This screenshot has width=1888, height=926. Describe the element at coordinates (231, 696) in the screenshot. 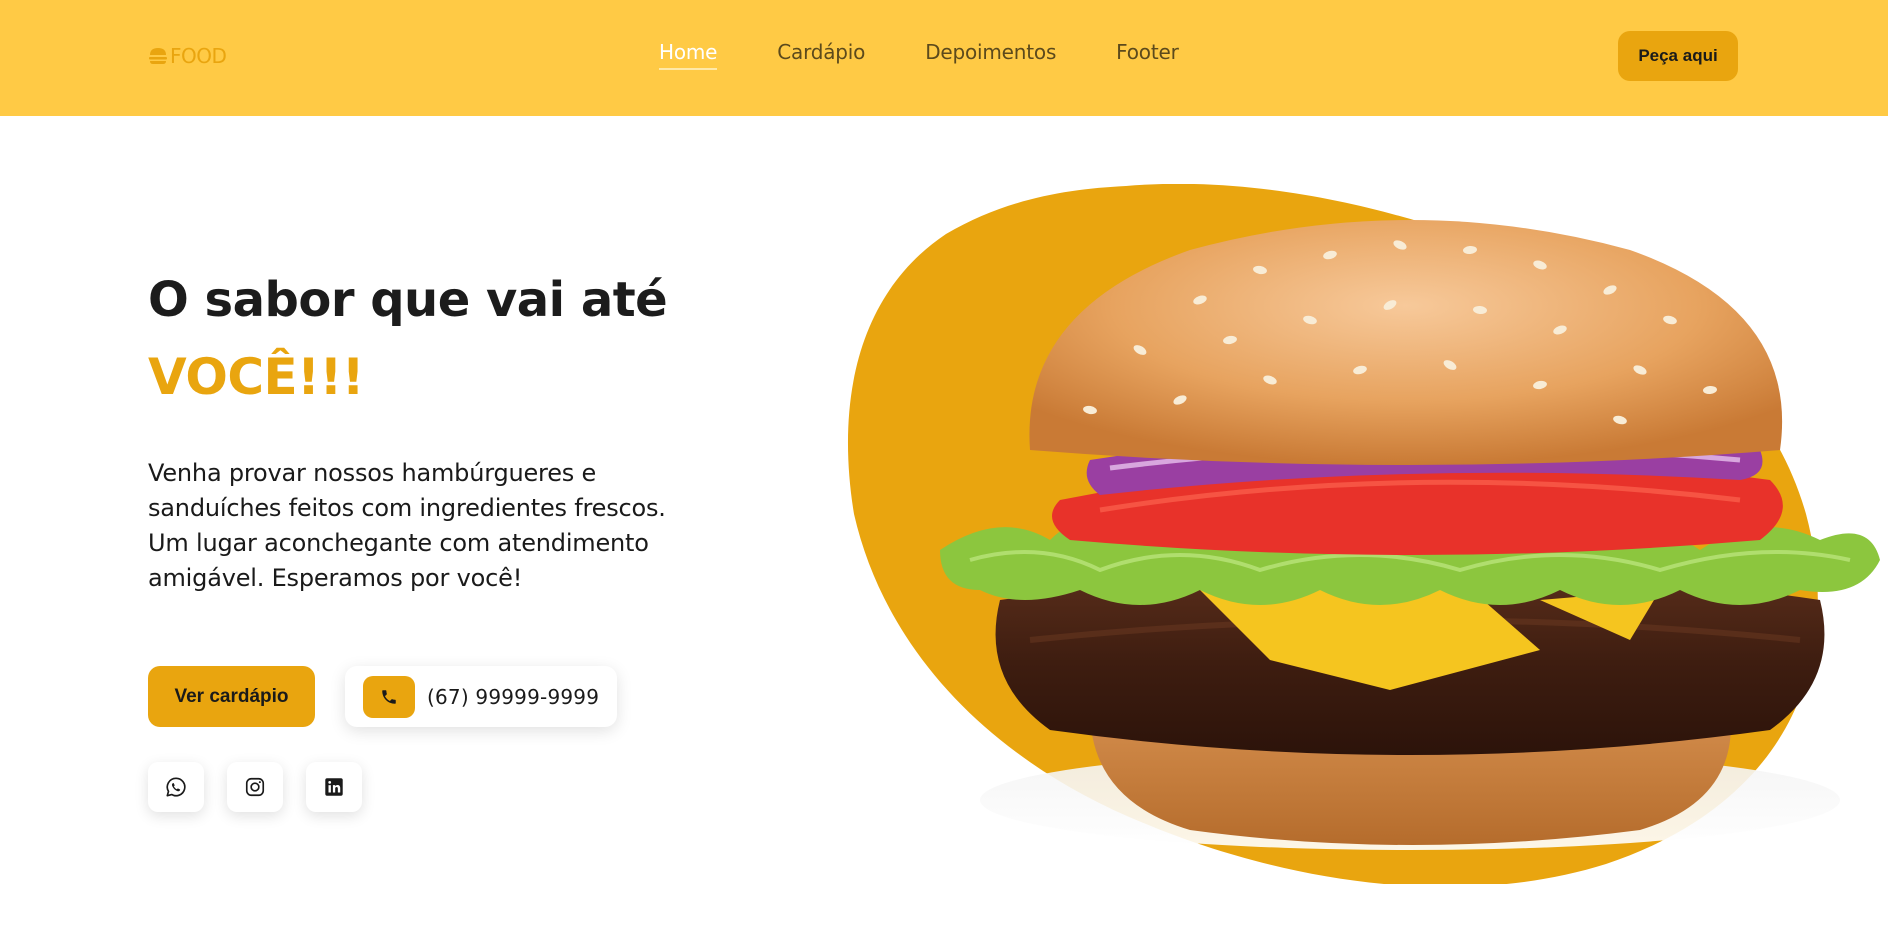

I see `view-menu-button: Ver cardápio` at that location.